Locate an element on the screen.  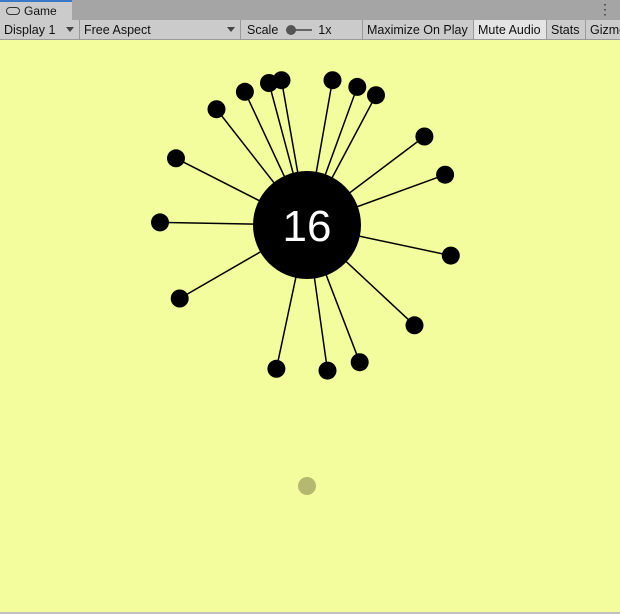
scale-slider is located at coordinates (299, 29).